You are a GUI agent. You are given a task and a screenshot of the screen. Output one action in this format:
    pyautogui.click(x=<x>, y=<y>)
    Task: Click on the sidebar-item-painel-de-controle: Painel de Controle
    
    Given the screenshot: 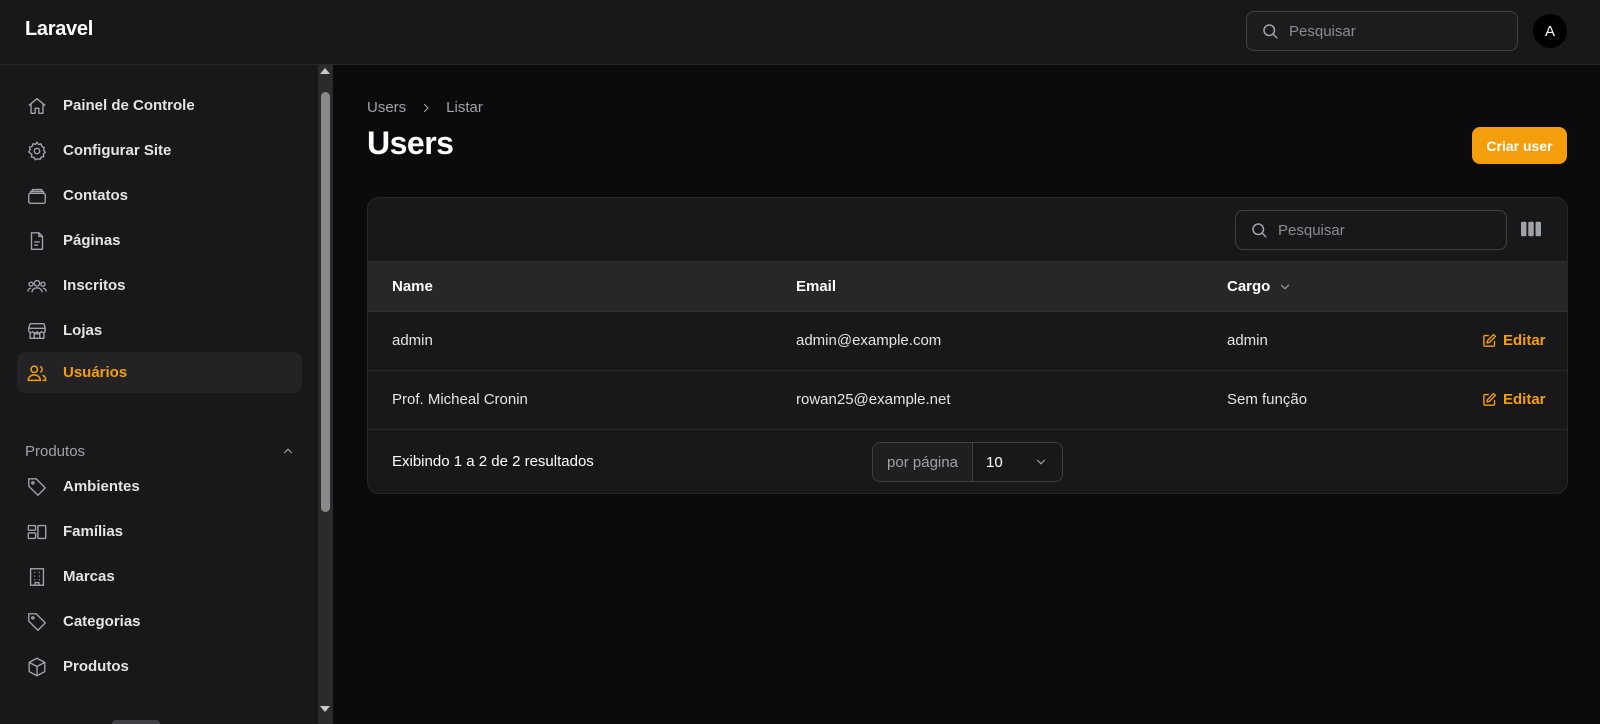 What is the action you would take?
    pyautogui.click(x=159, y=105)
    